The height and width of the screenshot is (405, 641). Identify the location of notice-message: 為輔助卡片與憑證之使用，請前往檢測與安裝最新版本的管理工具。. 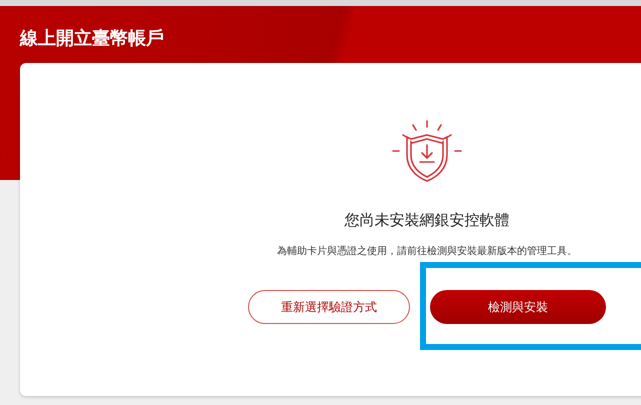
(427, 251).